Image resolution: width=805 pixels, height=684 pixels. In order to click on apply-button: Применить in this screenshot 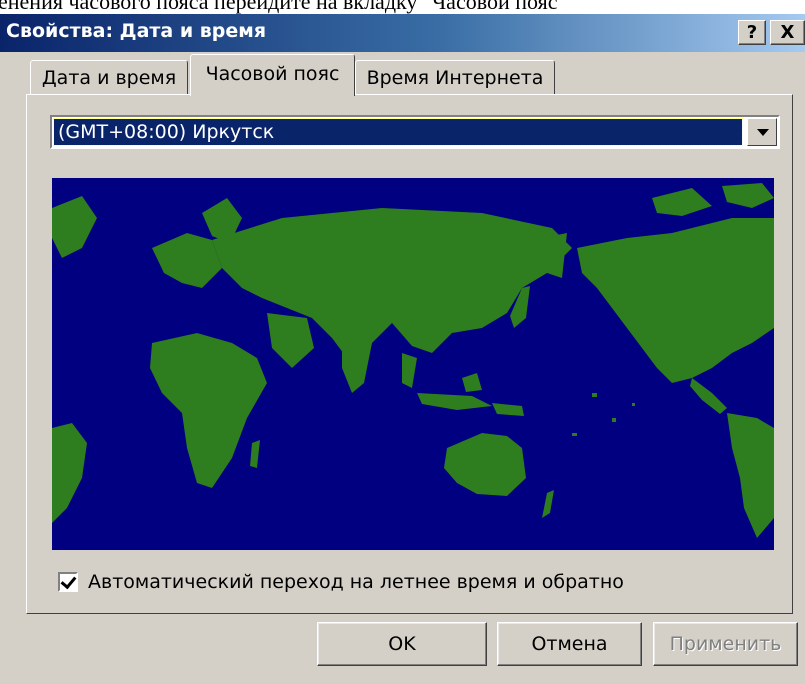, I will do `click(725, 644)`.